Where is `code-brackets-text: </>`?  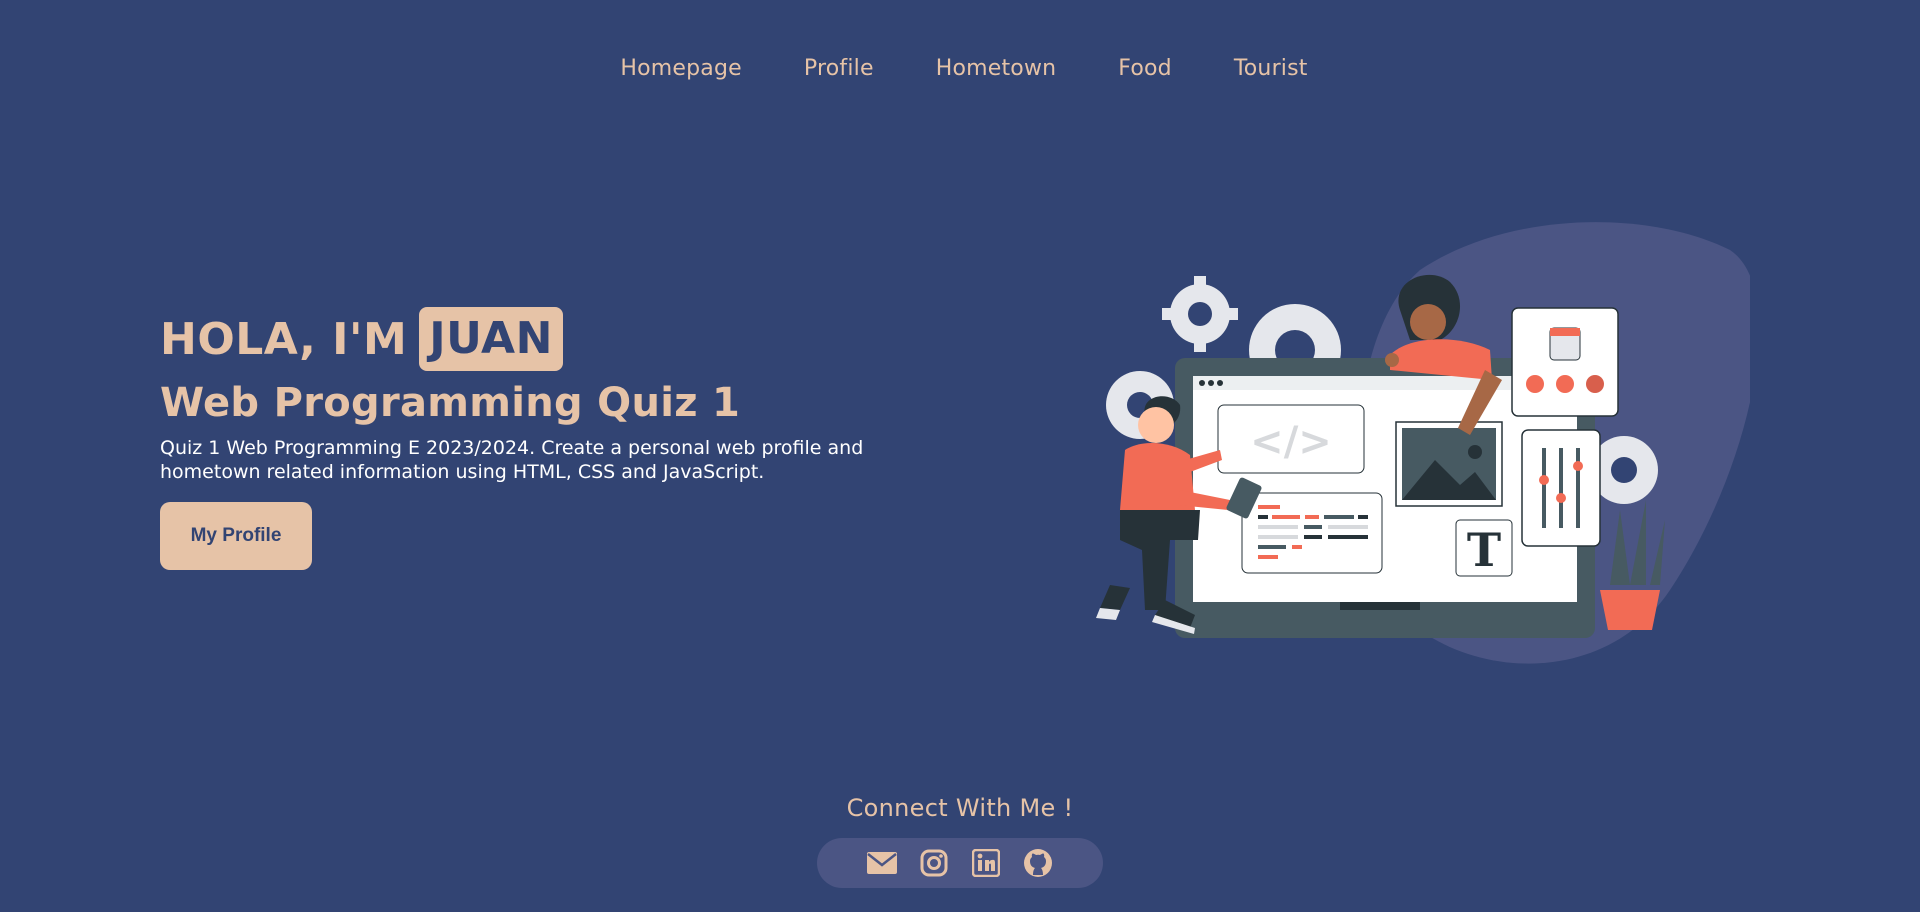 code-brackets-text: </> is located at coordinates (1291, 442).